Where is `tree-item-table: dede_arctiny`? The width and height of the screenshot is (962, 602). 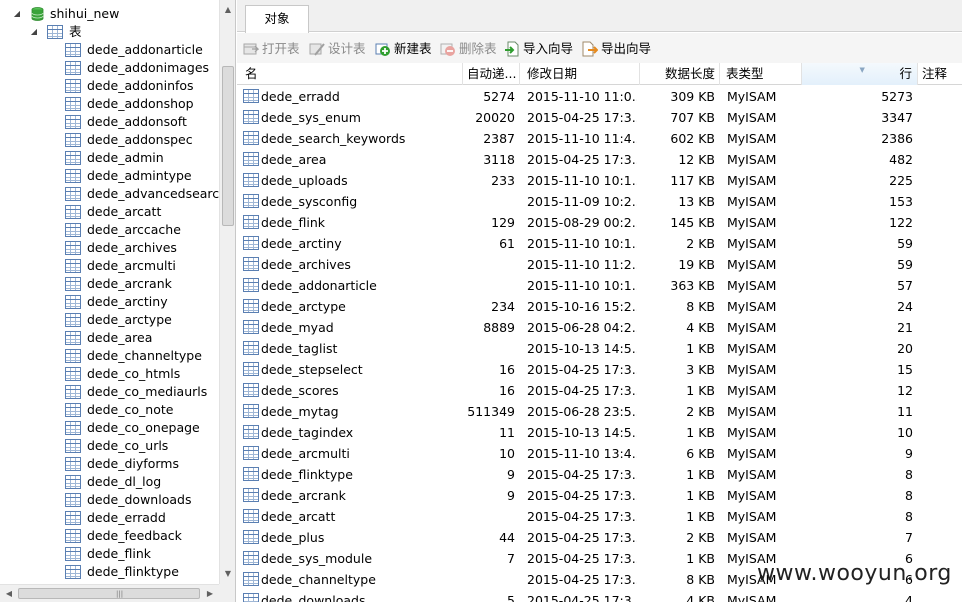 tree-item-table: dede_arctiny is located at coordinates (109, 302).